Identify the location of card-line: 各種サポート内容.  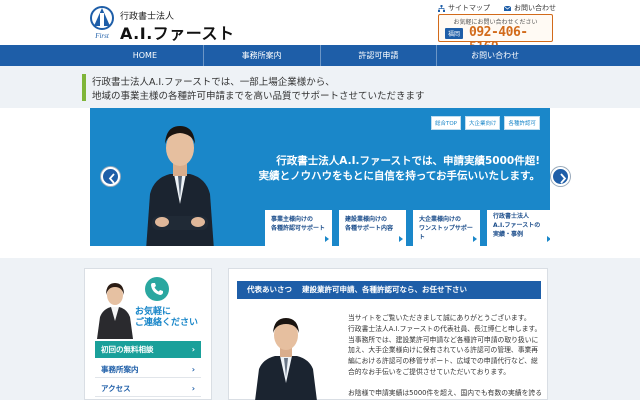
(369, 228).